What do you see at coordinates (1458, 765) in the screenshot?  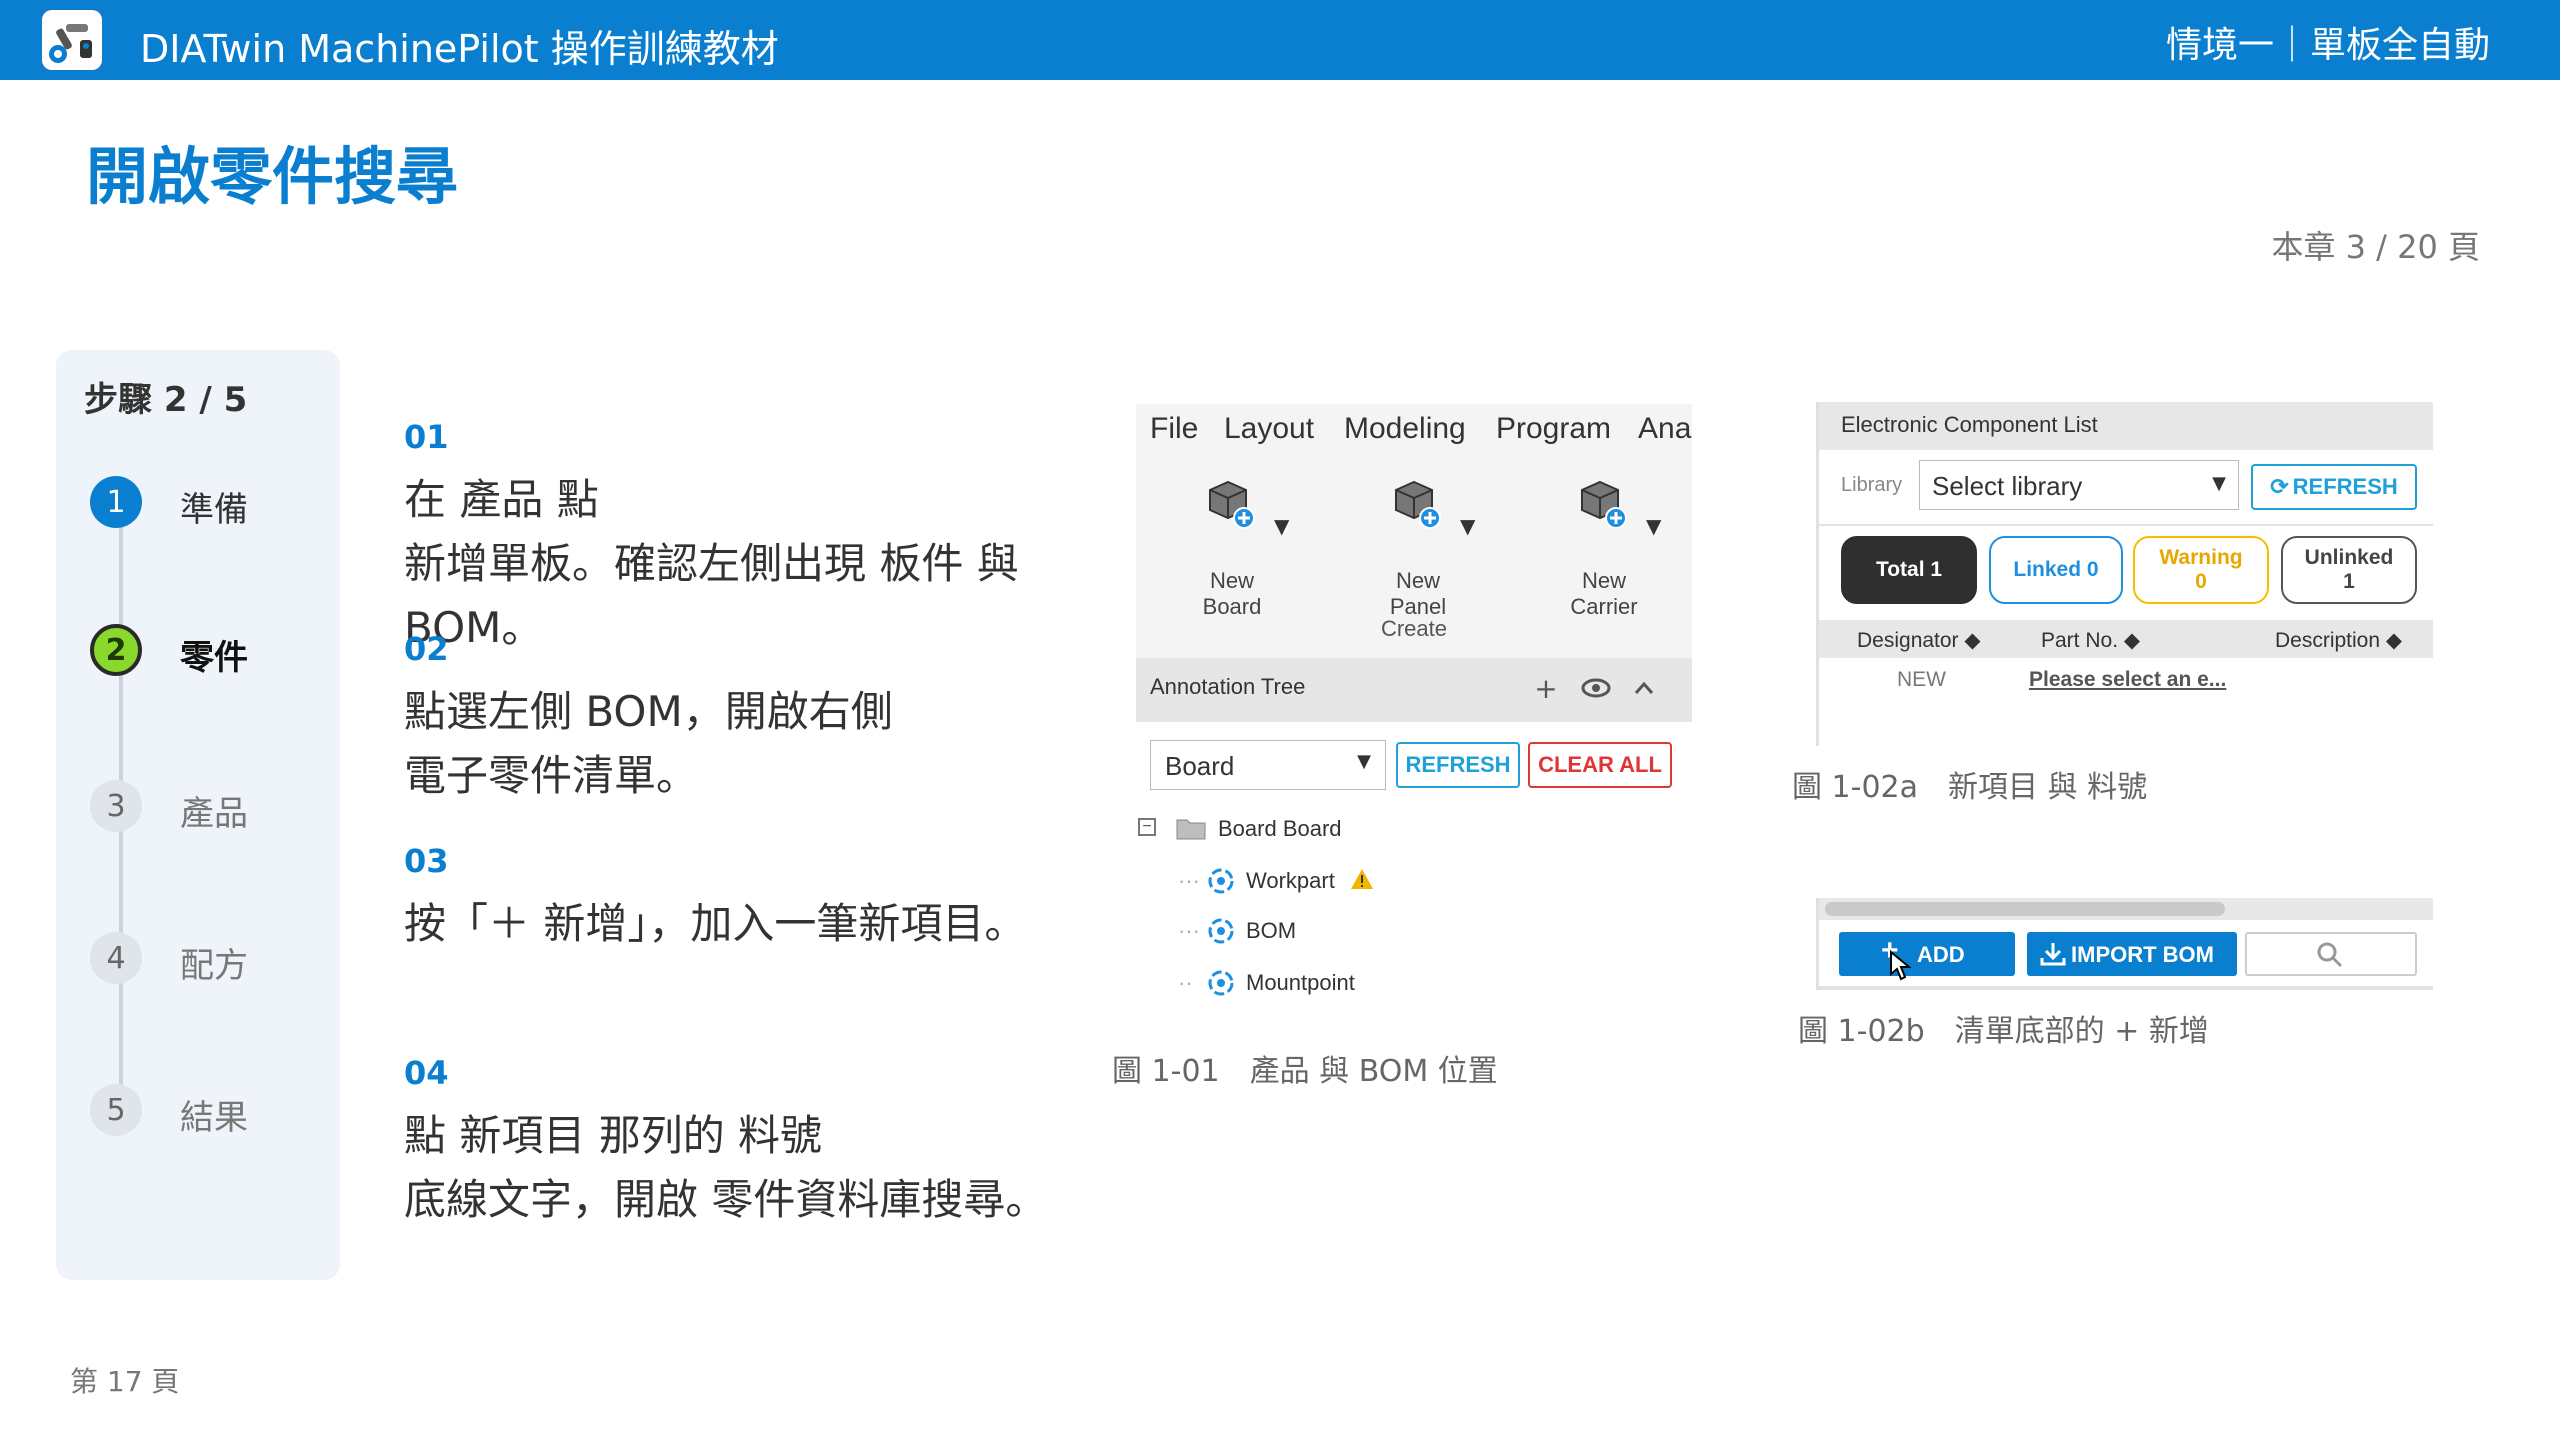 I see `refresh-button: REFRESH` at bounding box center [1458, 765].